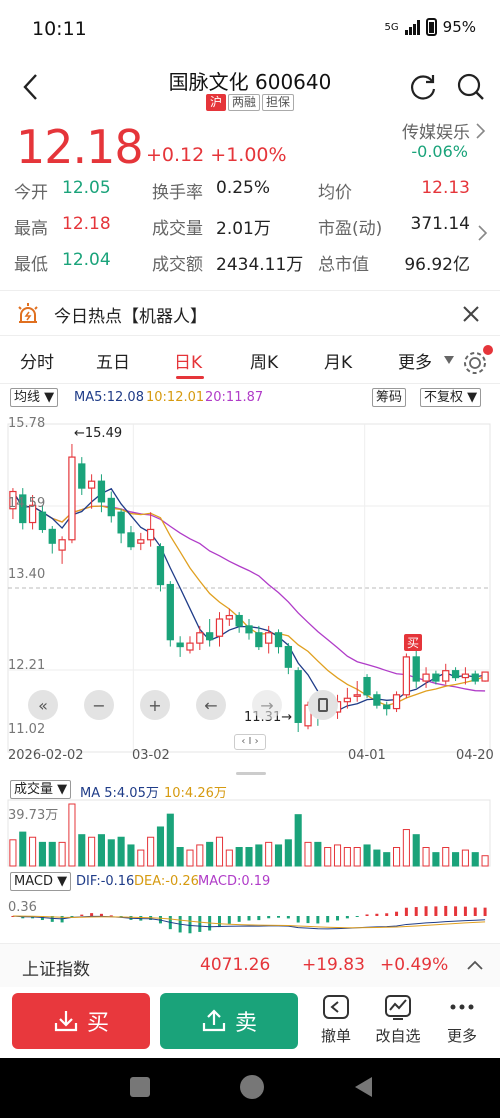  What do you see at coordinates (41, 789) in the screenshot?
I see `volume-select: 成交量 ▼` at bounding box center [41, 789].